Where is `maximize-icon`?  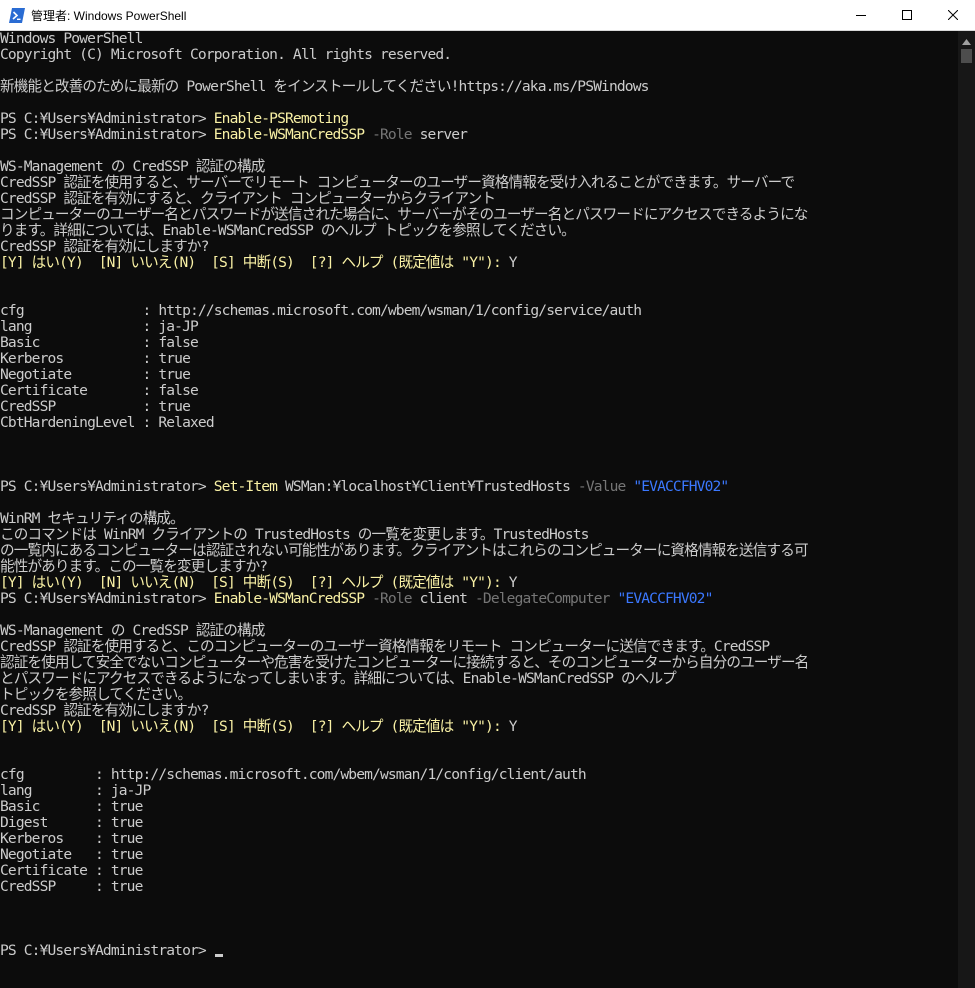 maximize-icon is located at coordinates (907, 15).